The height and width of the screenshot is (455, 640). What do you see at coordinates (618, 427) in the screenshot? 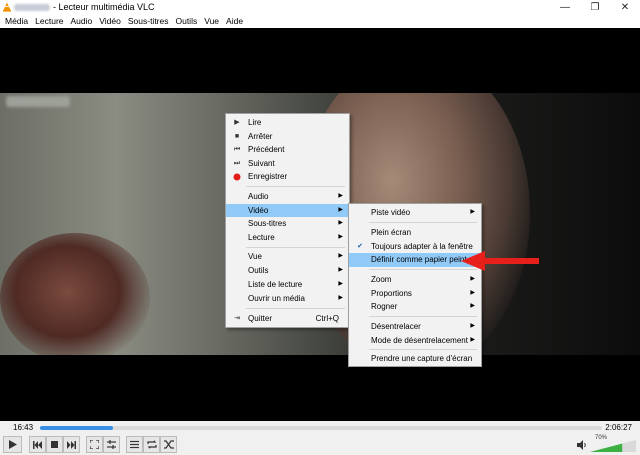
I see `total-time: 2:06:27` at bounding box center [618, 427].